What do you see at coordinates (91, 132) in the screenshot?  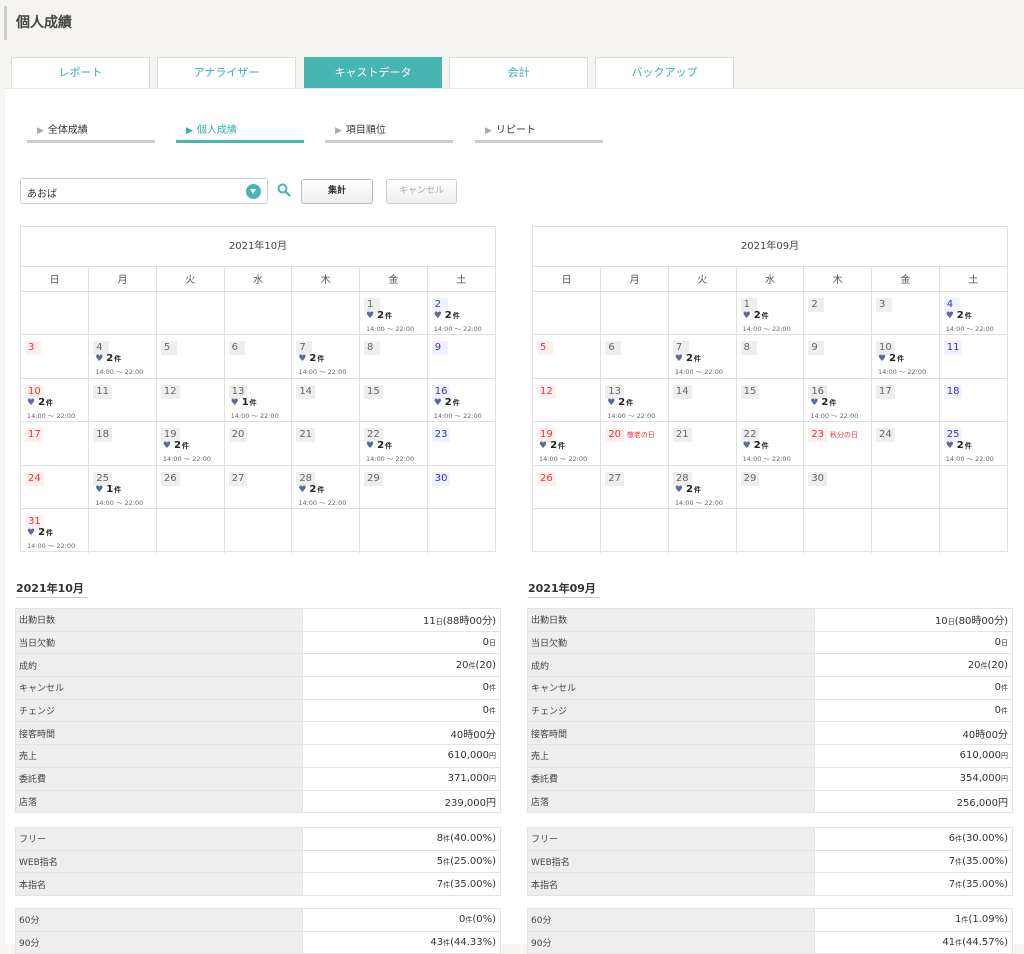 I see `subtab-overall: ▶ 全体成績` at bounding box center [91, 132].